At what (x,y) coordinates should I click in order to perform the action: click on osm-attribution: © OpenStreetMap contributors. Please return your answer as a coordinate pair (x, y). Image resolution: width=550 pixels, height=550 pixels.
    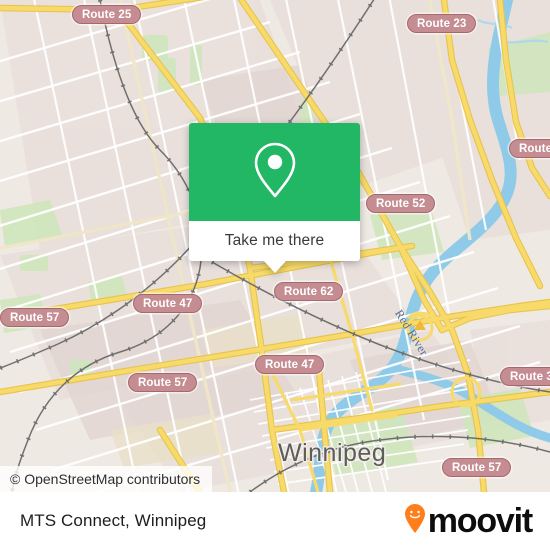
    Looking at the image, I should click on (106, 479).